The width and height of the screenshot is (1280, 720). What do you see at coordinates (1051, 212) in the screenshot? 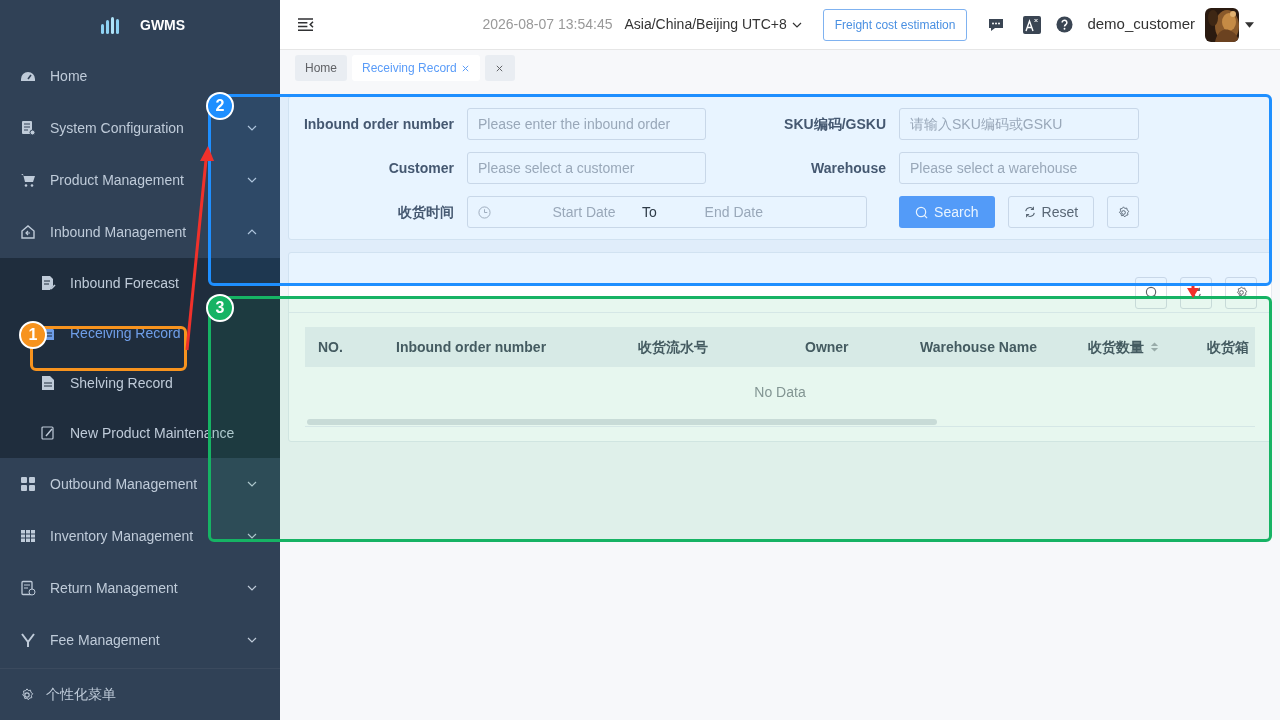
I see `reset-button: Reset` at bounding box center [1051, 212].